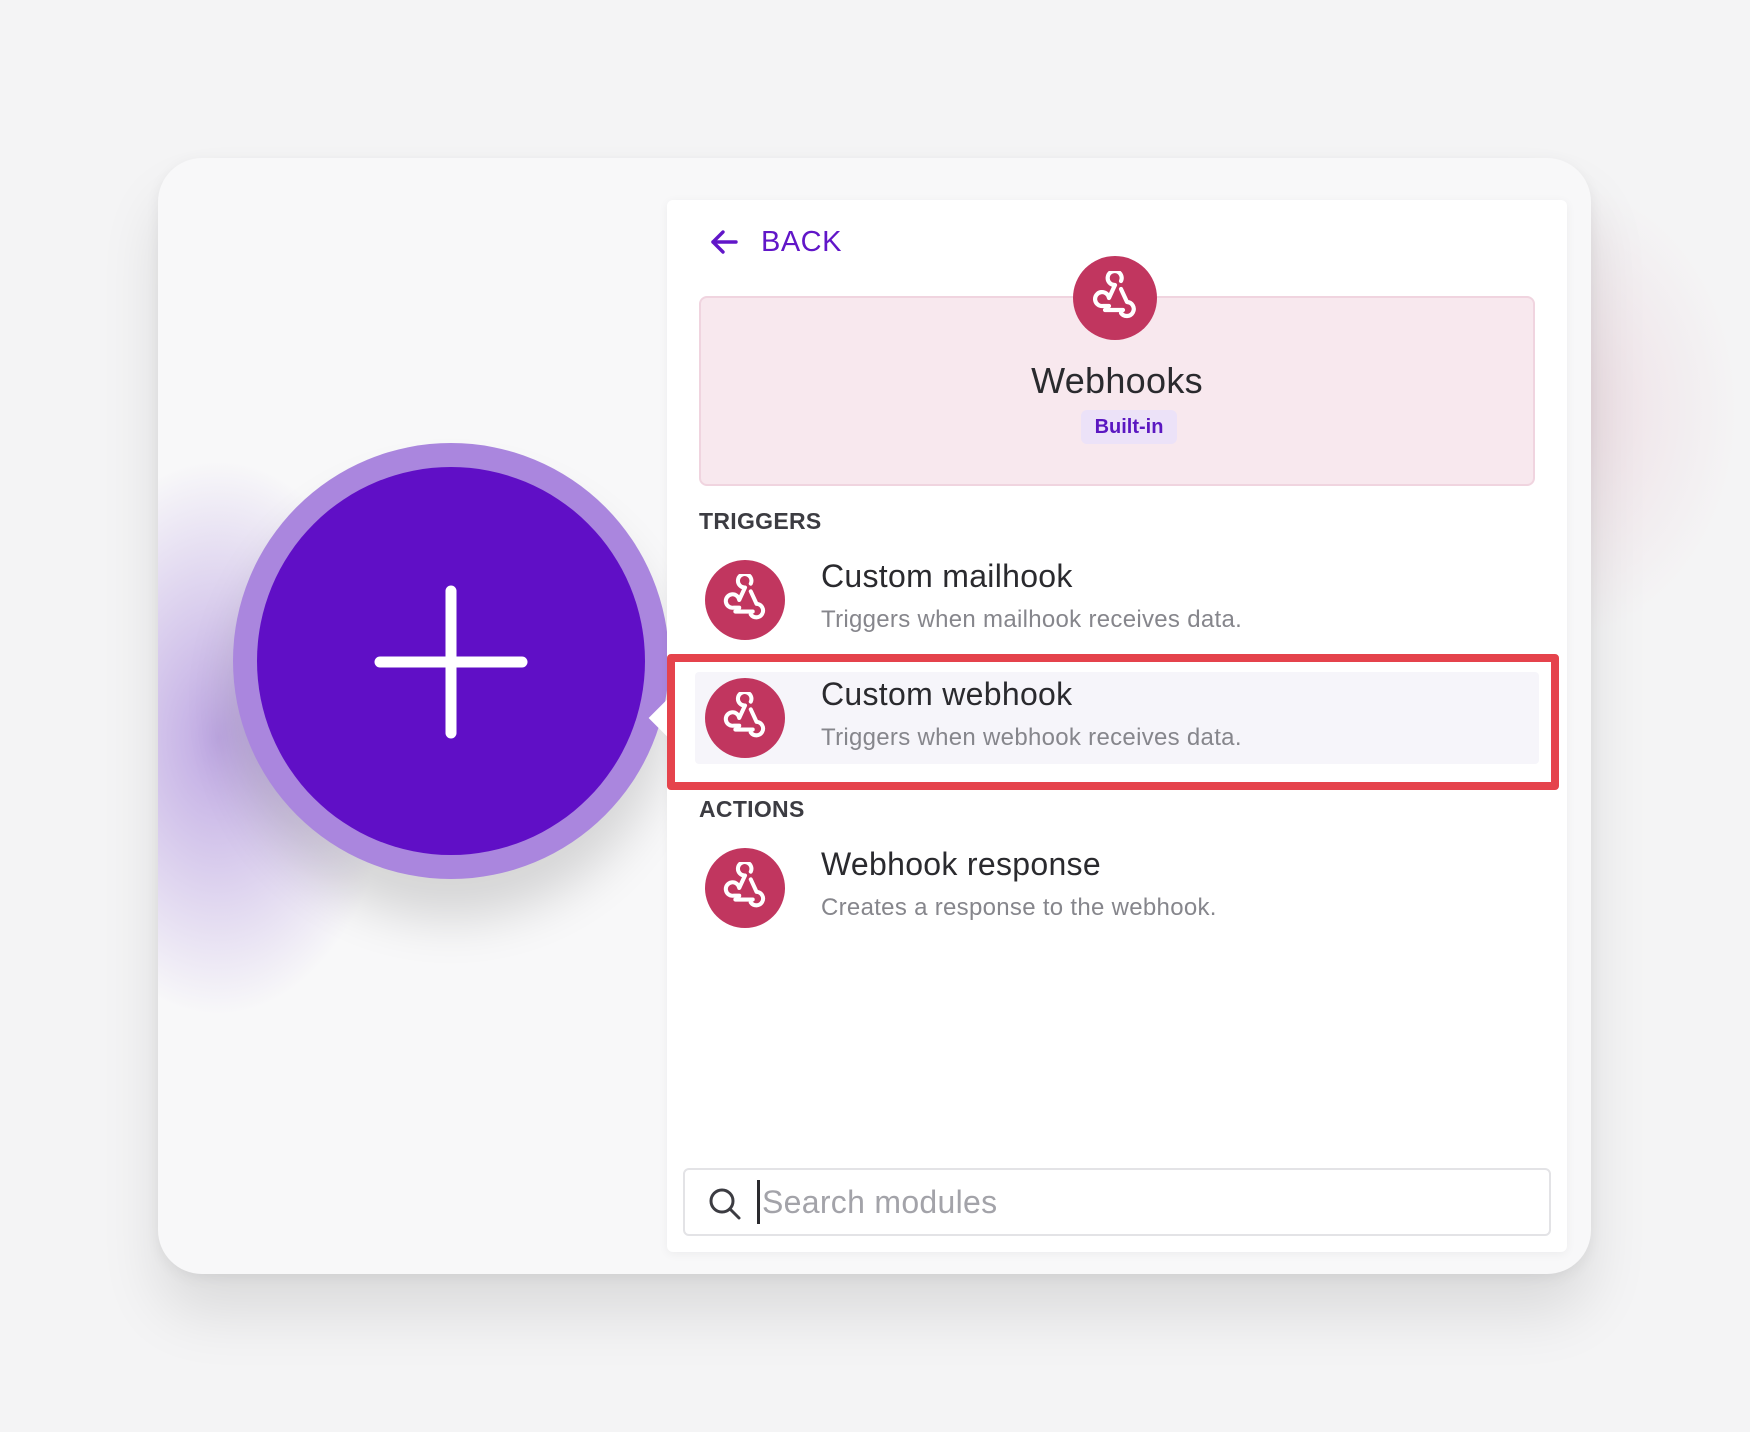 This screenshot has height=1432, width=1750. Describe the element at coordinates (801, 241) in the screenshot. I see `back-label: BACK` at that location.